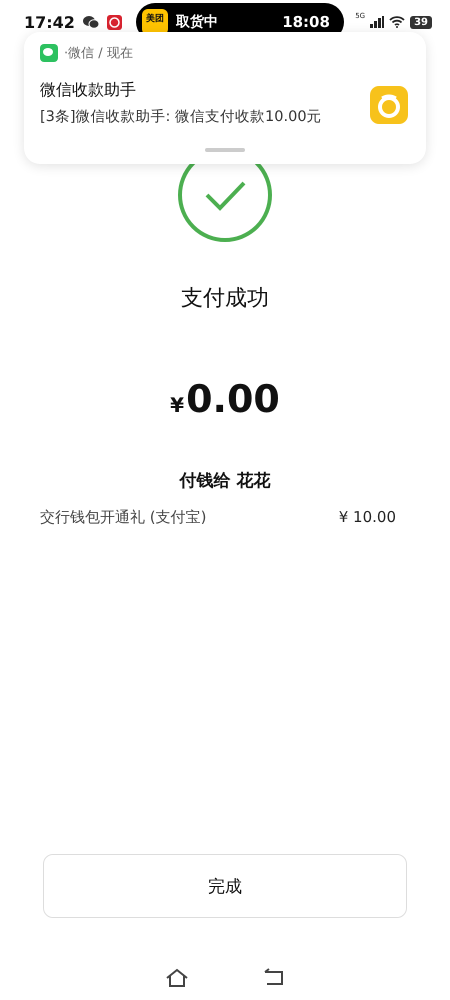 Image resolution: width=450 pixels, height=1000 pixels. Describe the element at coordinates (421, 22) in the screenshot. I see `battery-level: 39` at that location.